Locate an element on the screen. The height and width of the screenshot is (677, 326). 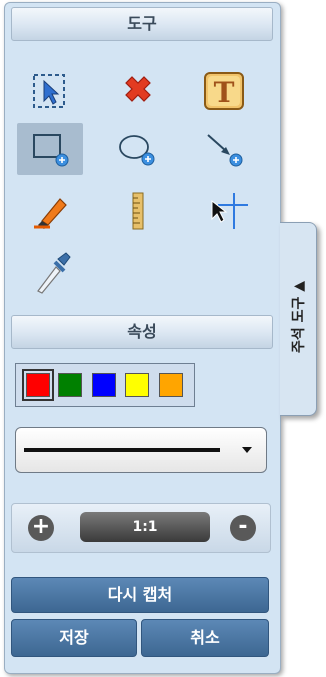
ellipse-plus-icon is located at coordinates (137, 150).